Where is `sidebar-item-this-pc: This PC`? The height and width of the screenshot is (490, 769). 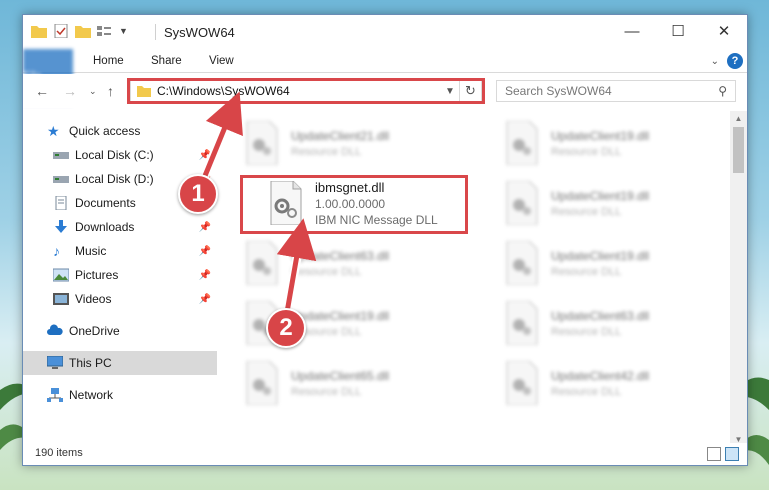 sidebar-item-this-pc: This PC is located at coordinates (120, 363).